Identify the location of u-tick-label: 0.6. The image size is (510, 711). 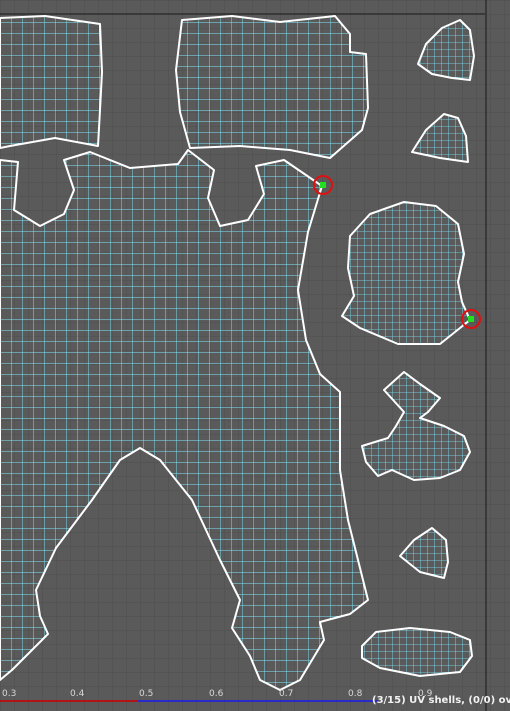
(216, 694).